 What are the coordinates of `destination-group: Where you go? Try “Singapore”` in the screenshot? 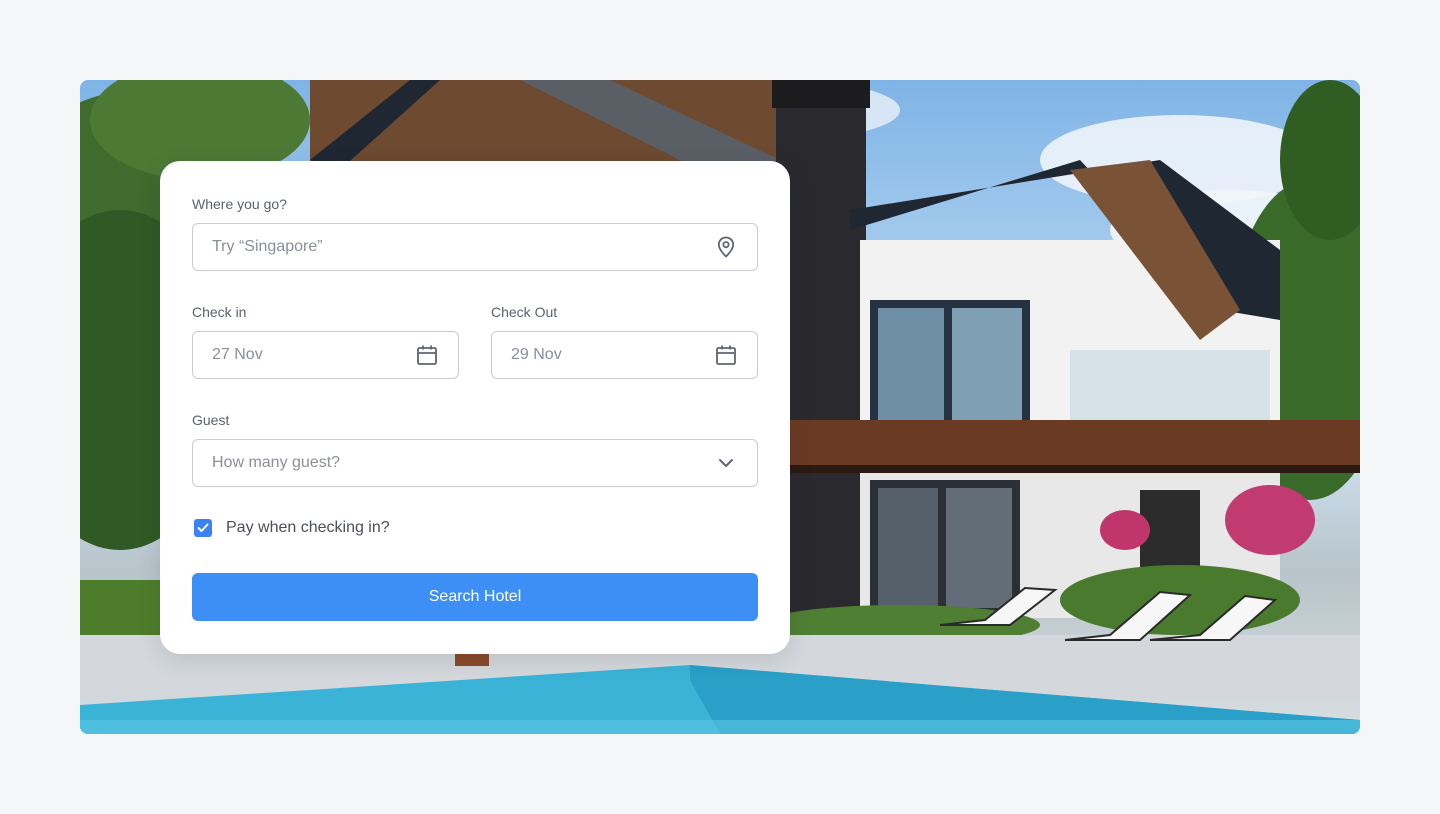 It's located at (475, 233).